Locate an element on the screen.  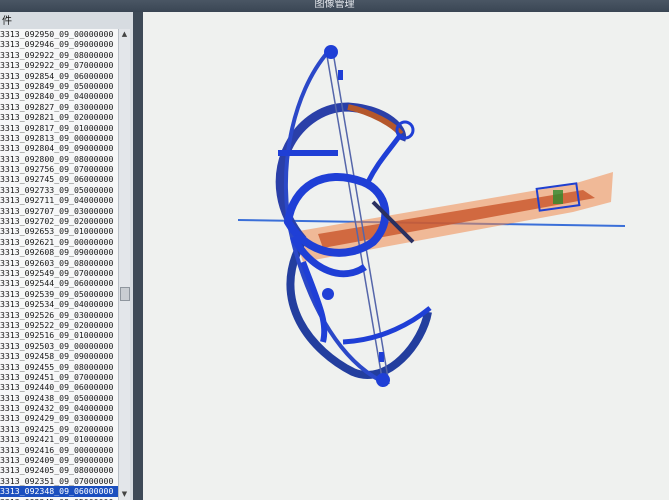
file-list-item: 3313_092827_09_03000000 is located at coordinates (59, 107).